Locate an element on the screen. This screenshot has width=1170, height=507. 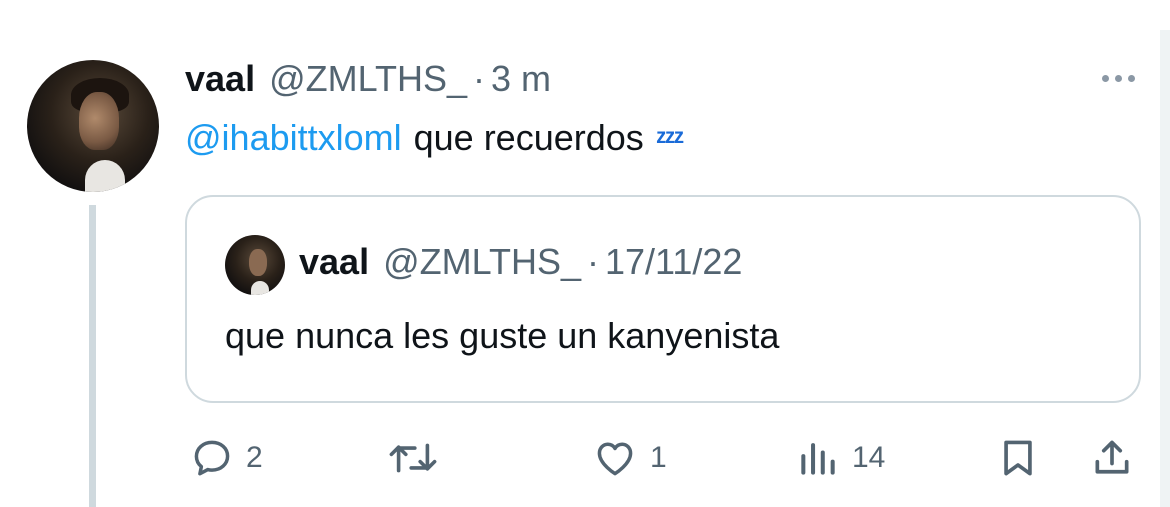
bookmark-button is located at coordinates (1018, 458).